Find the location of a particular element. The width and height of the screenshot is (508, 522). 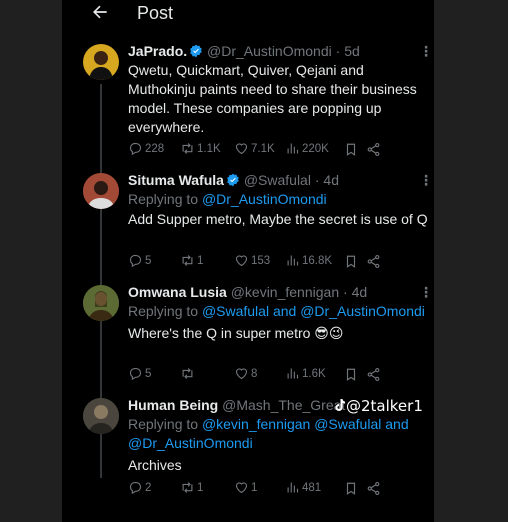

author-handle: @kevin_fennigan is located at coordinates (285, 292).